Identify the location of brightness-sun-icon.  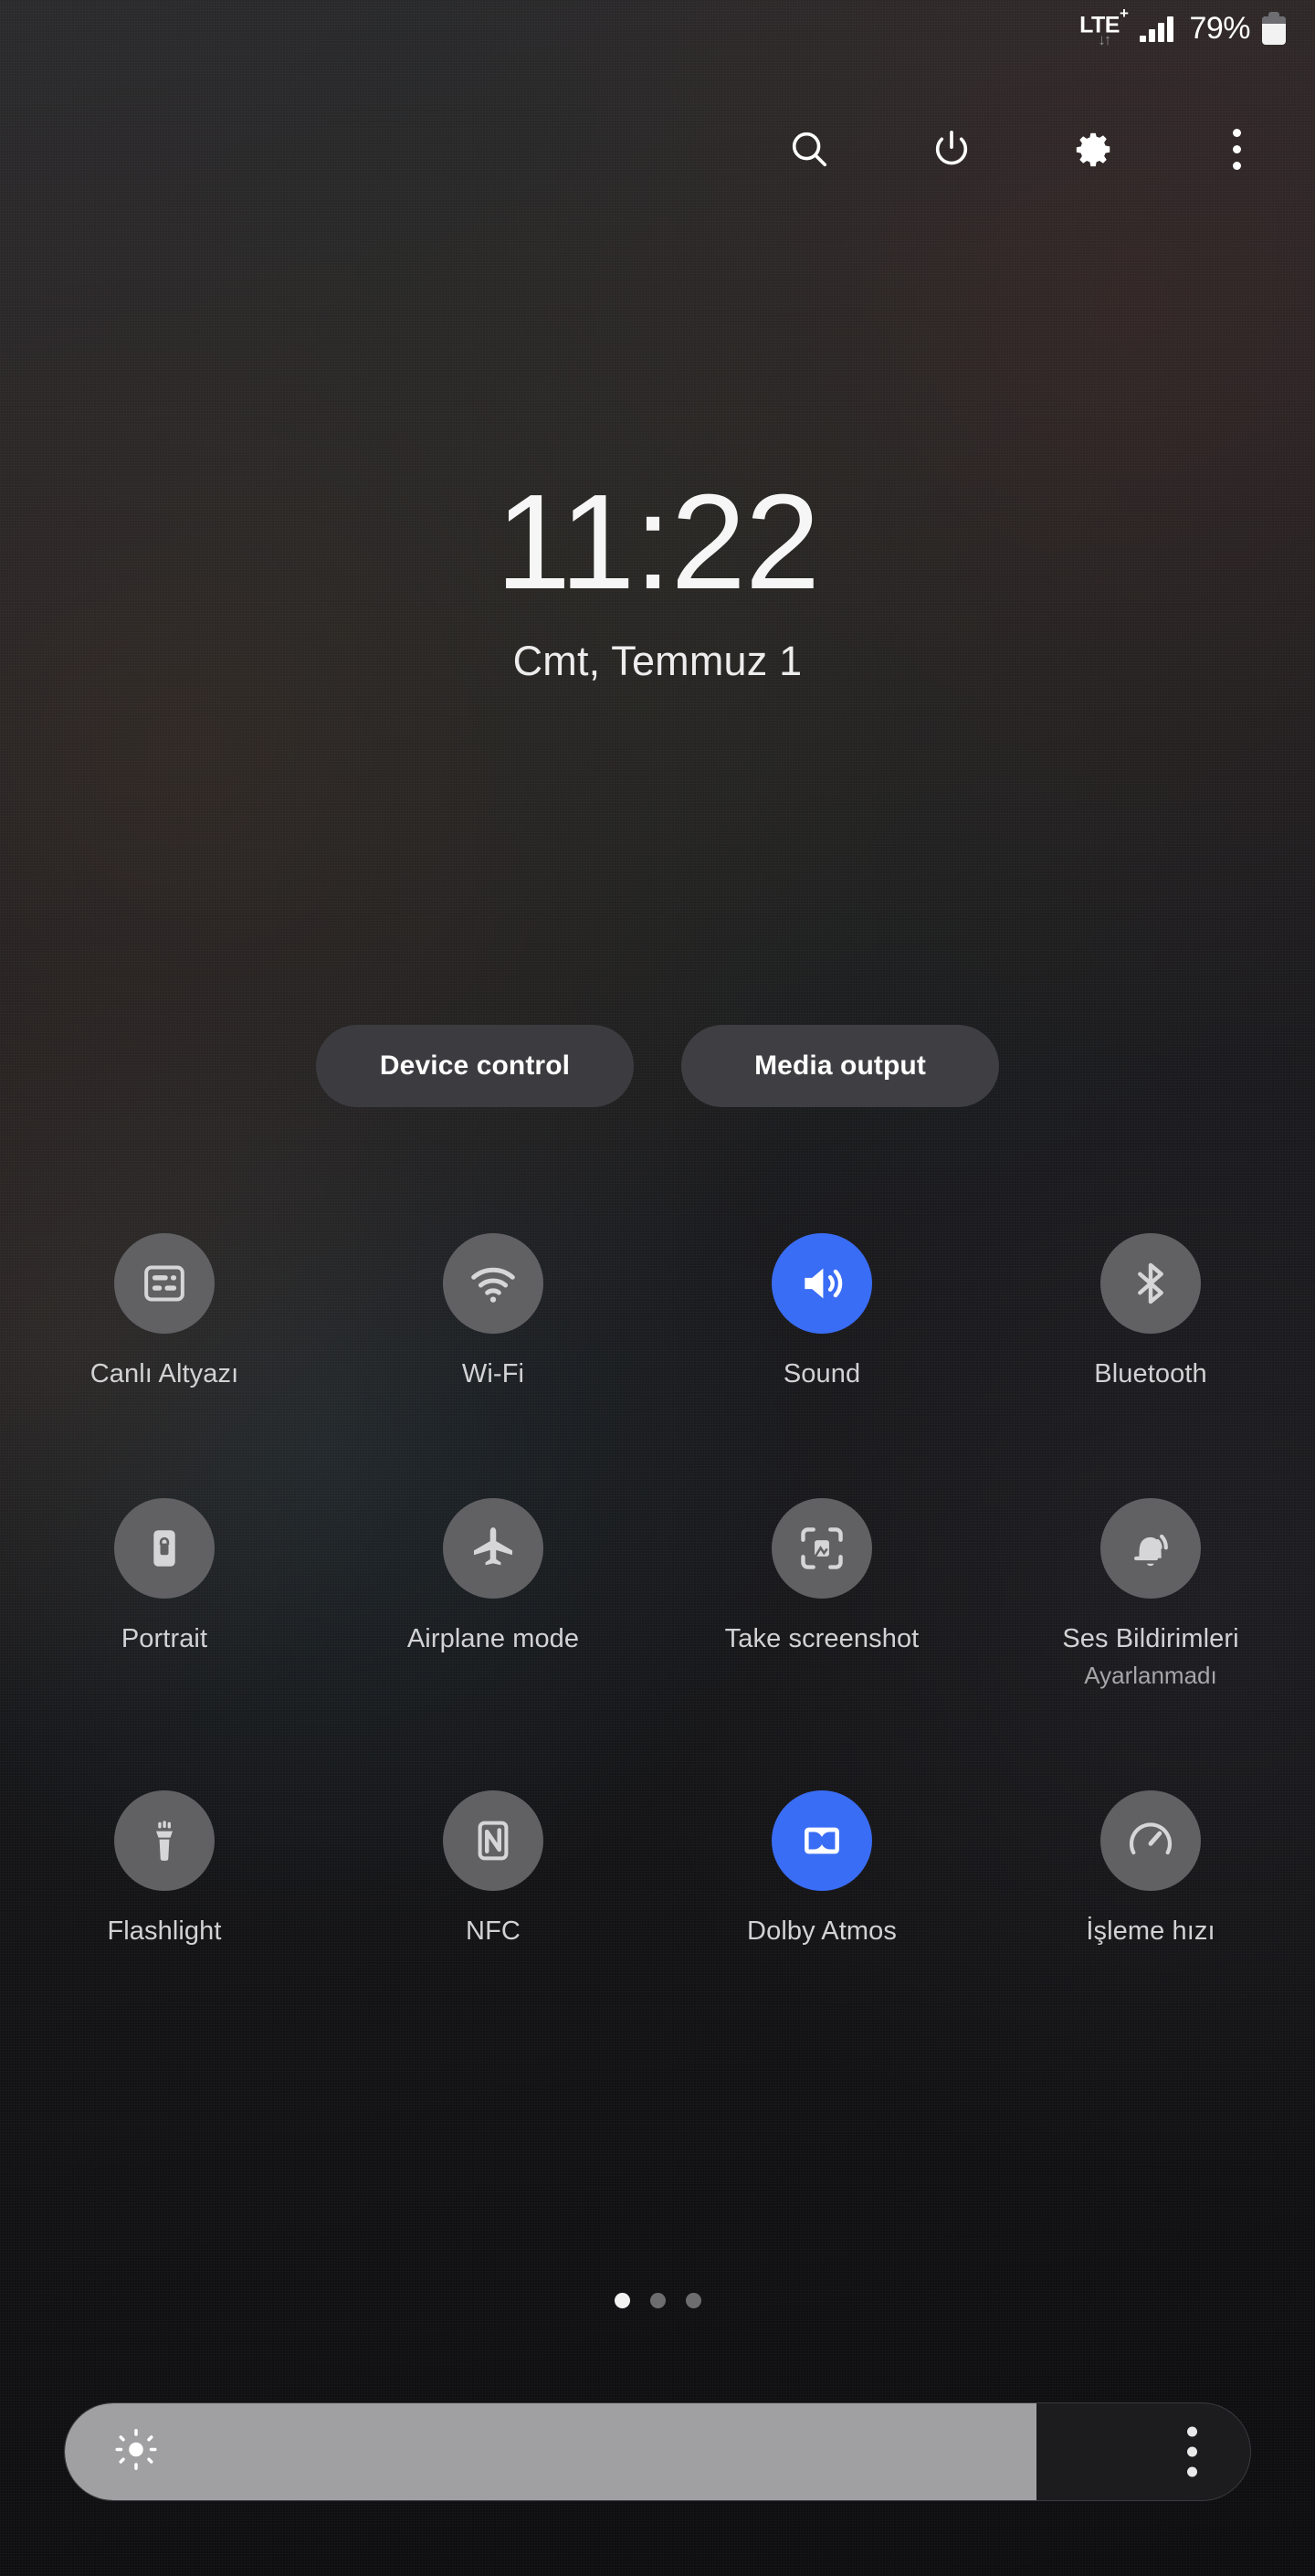
(136, 2452).